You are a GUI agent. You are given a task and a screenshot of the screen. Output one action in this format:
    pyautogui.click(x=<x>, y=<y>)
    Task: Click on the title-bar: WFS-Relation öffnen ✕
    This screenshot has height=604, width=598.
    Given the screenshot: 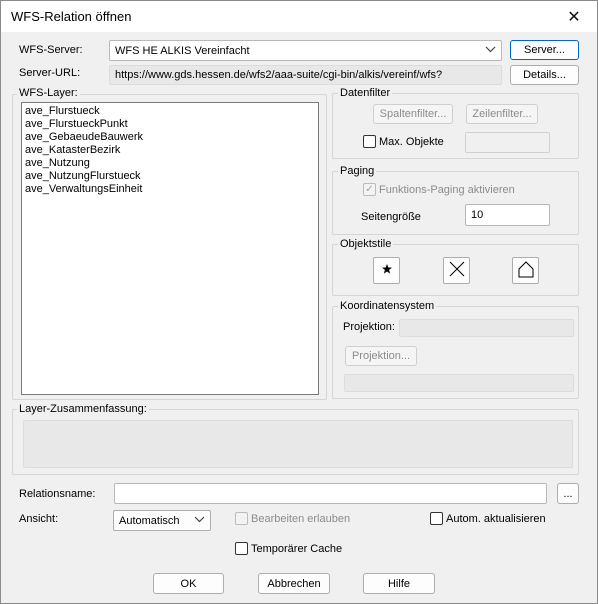 What is the action you would take?
    pyautogui.click(x=299, y=16)
    